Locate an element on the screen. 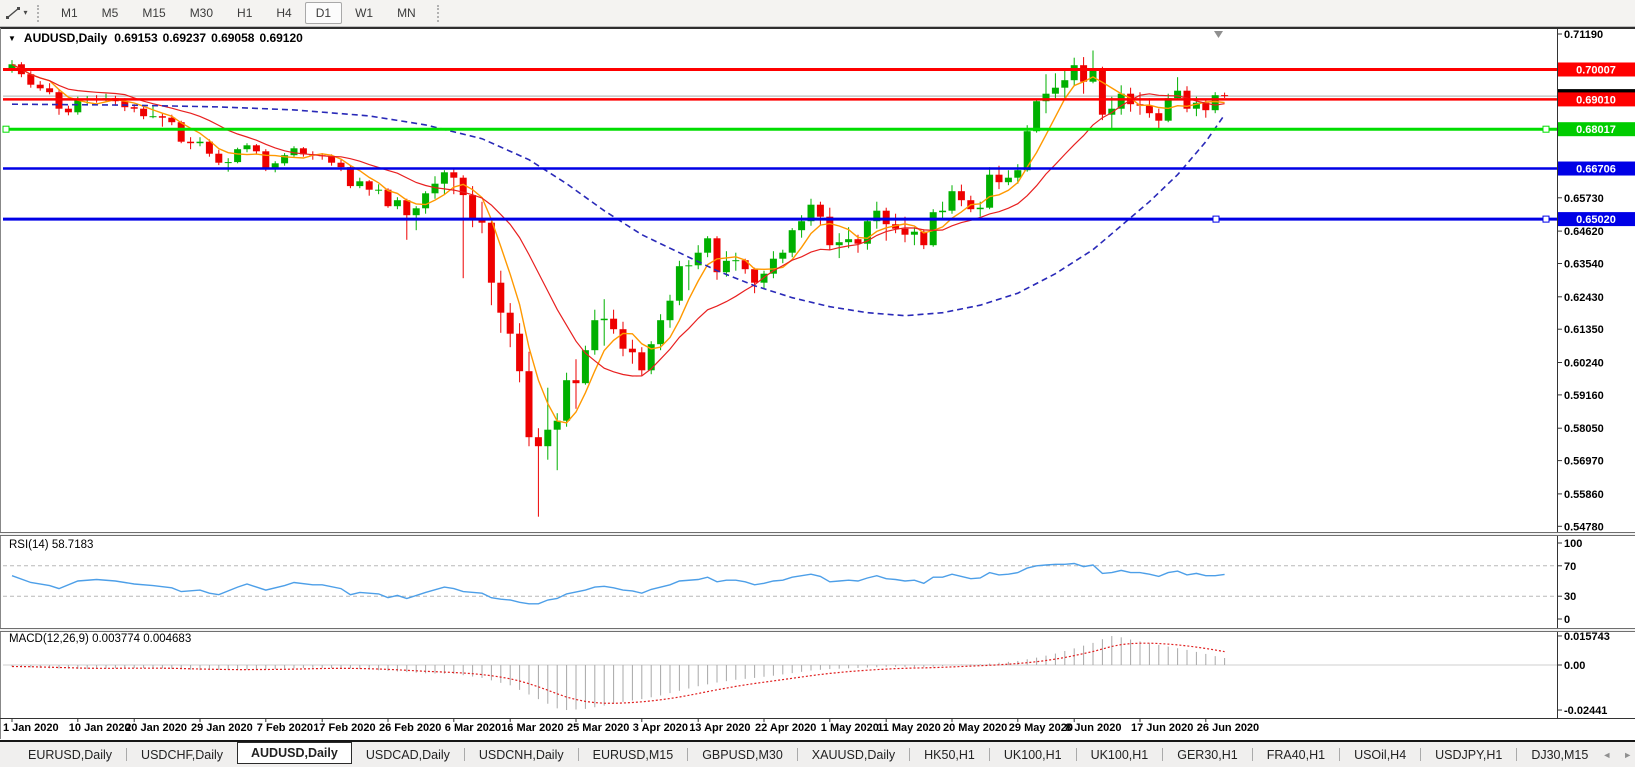  chart-tab-ger30-h1: GER30,H1 is located at coordinates (1207, 755).